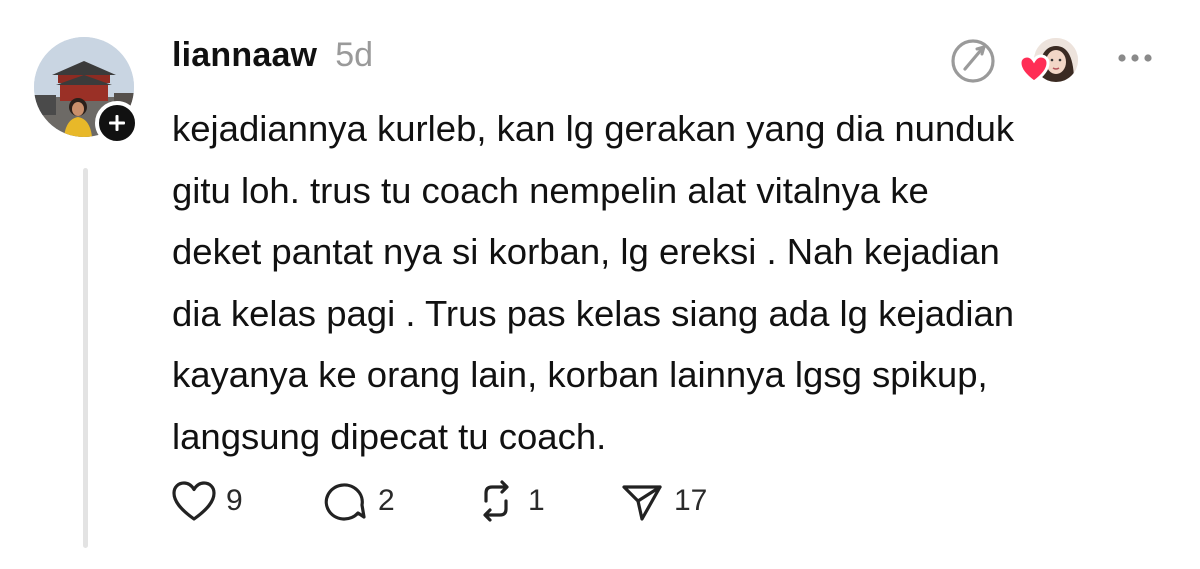 This screenshot has height=569, width=1200. I want to click on username: liannaaw, so click(244, 55).